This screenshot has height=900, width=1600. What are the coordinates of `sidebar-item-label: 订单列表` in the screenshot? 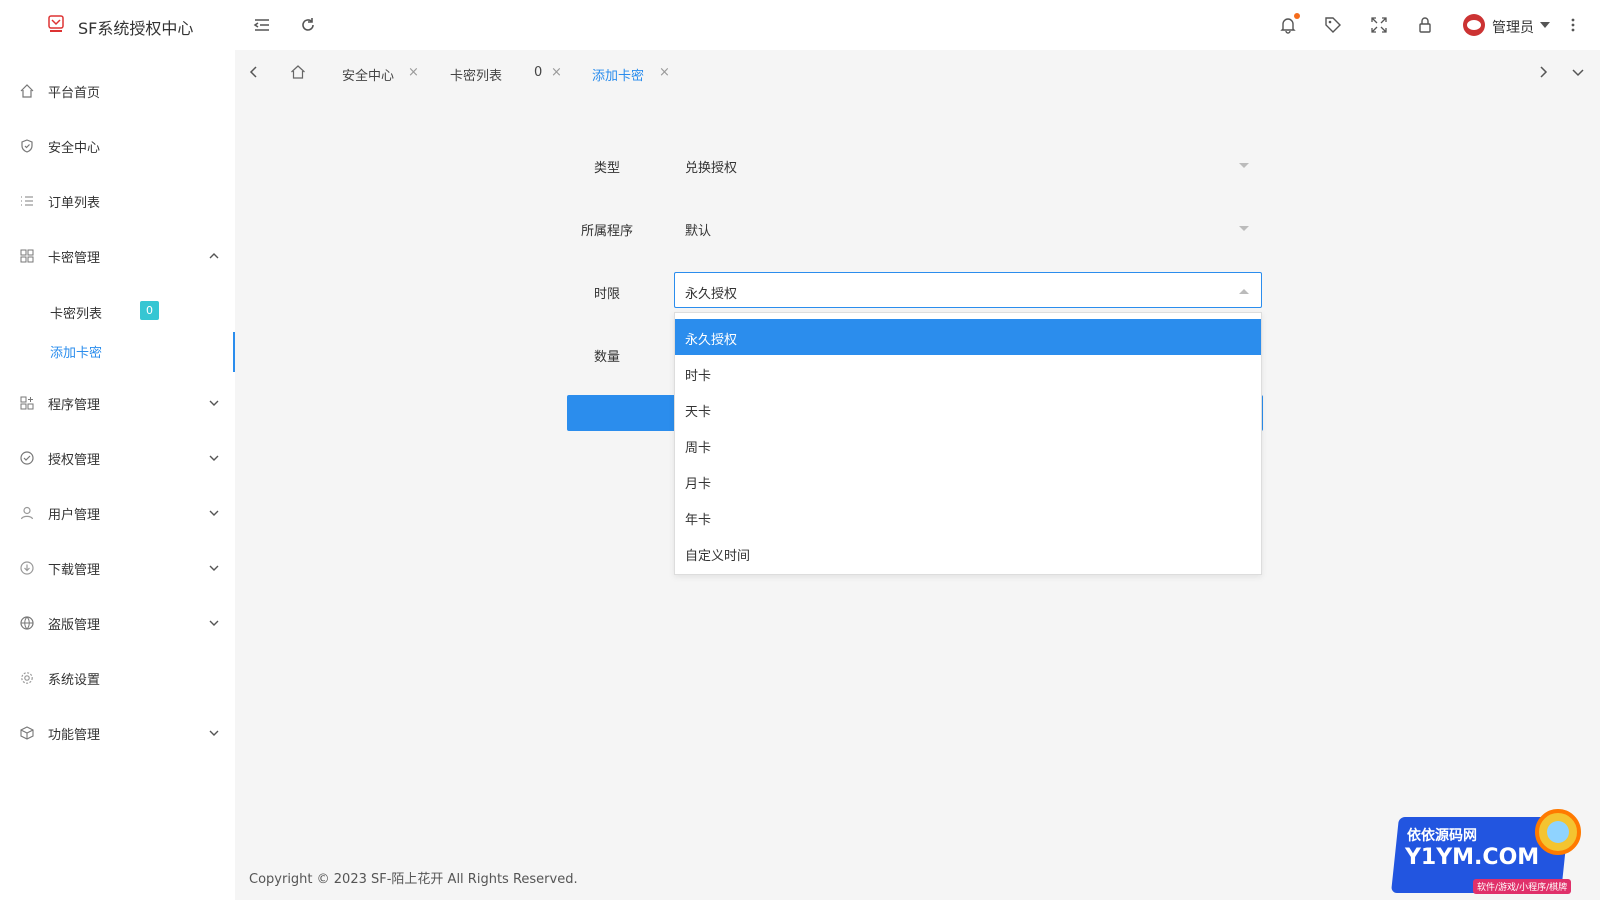 It's located at (74, 203).